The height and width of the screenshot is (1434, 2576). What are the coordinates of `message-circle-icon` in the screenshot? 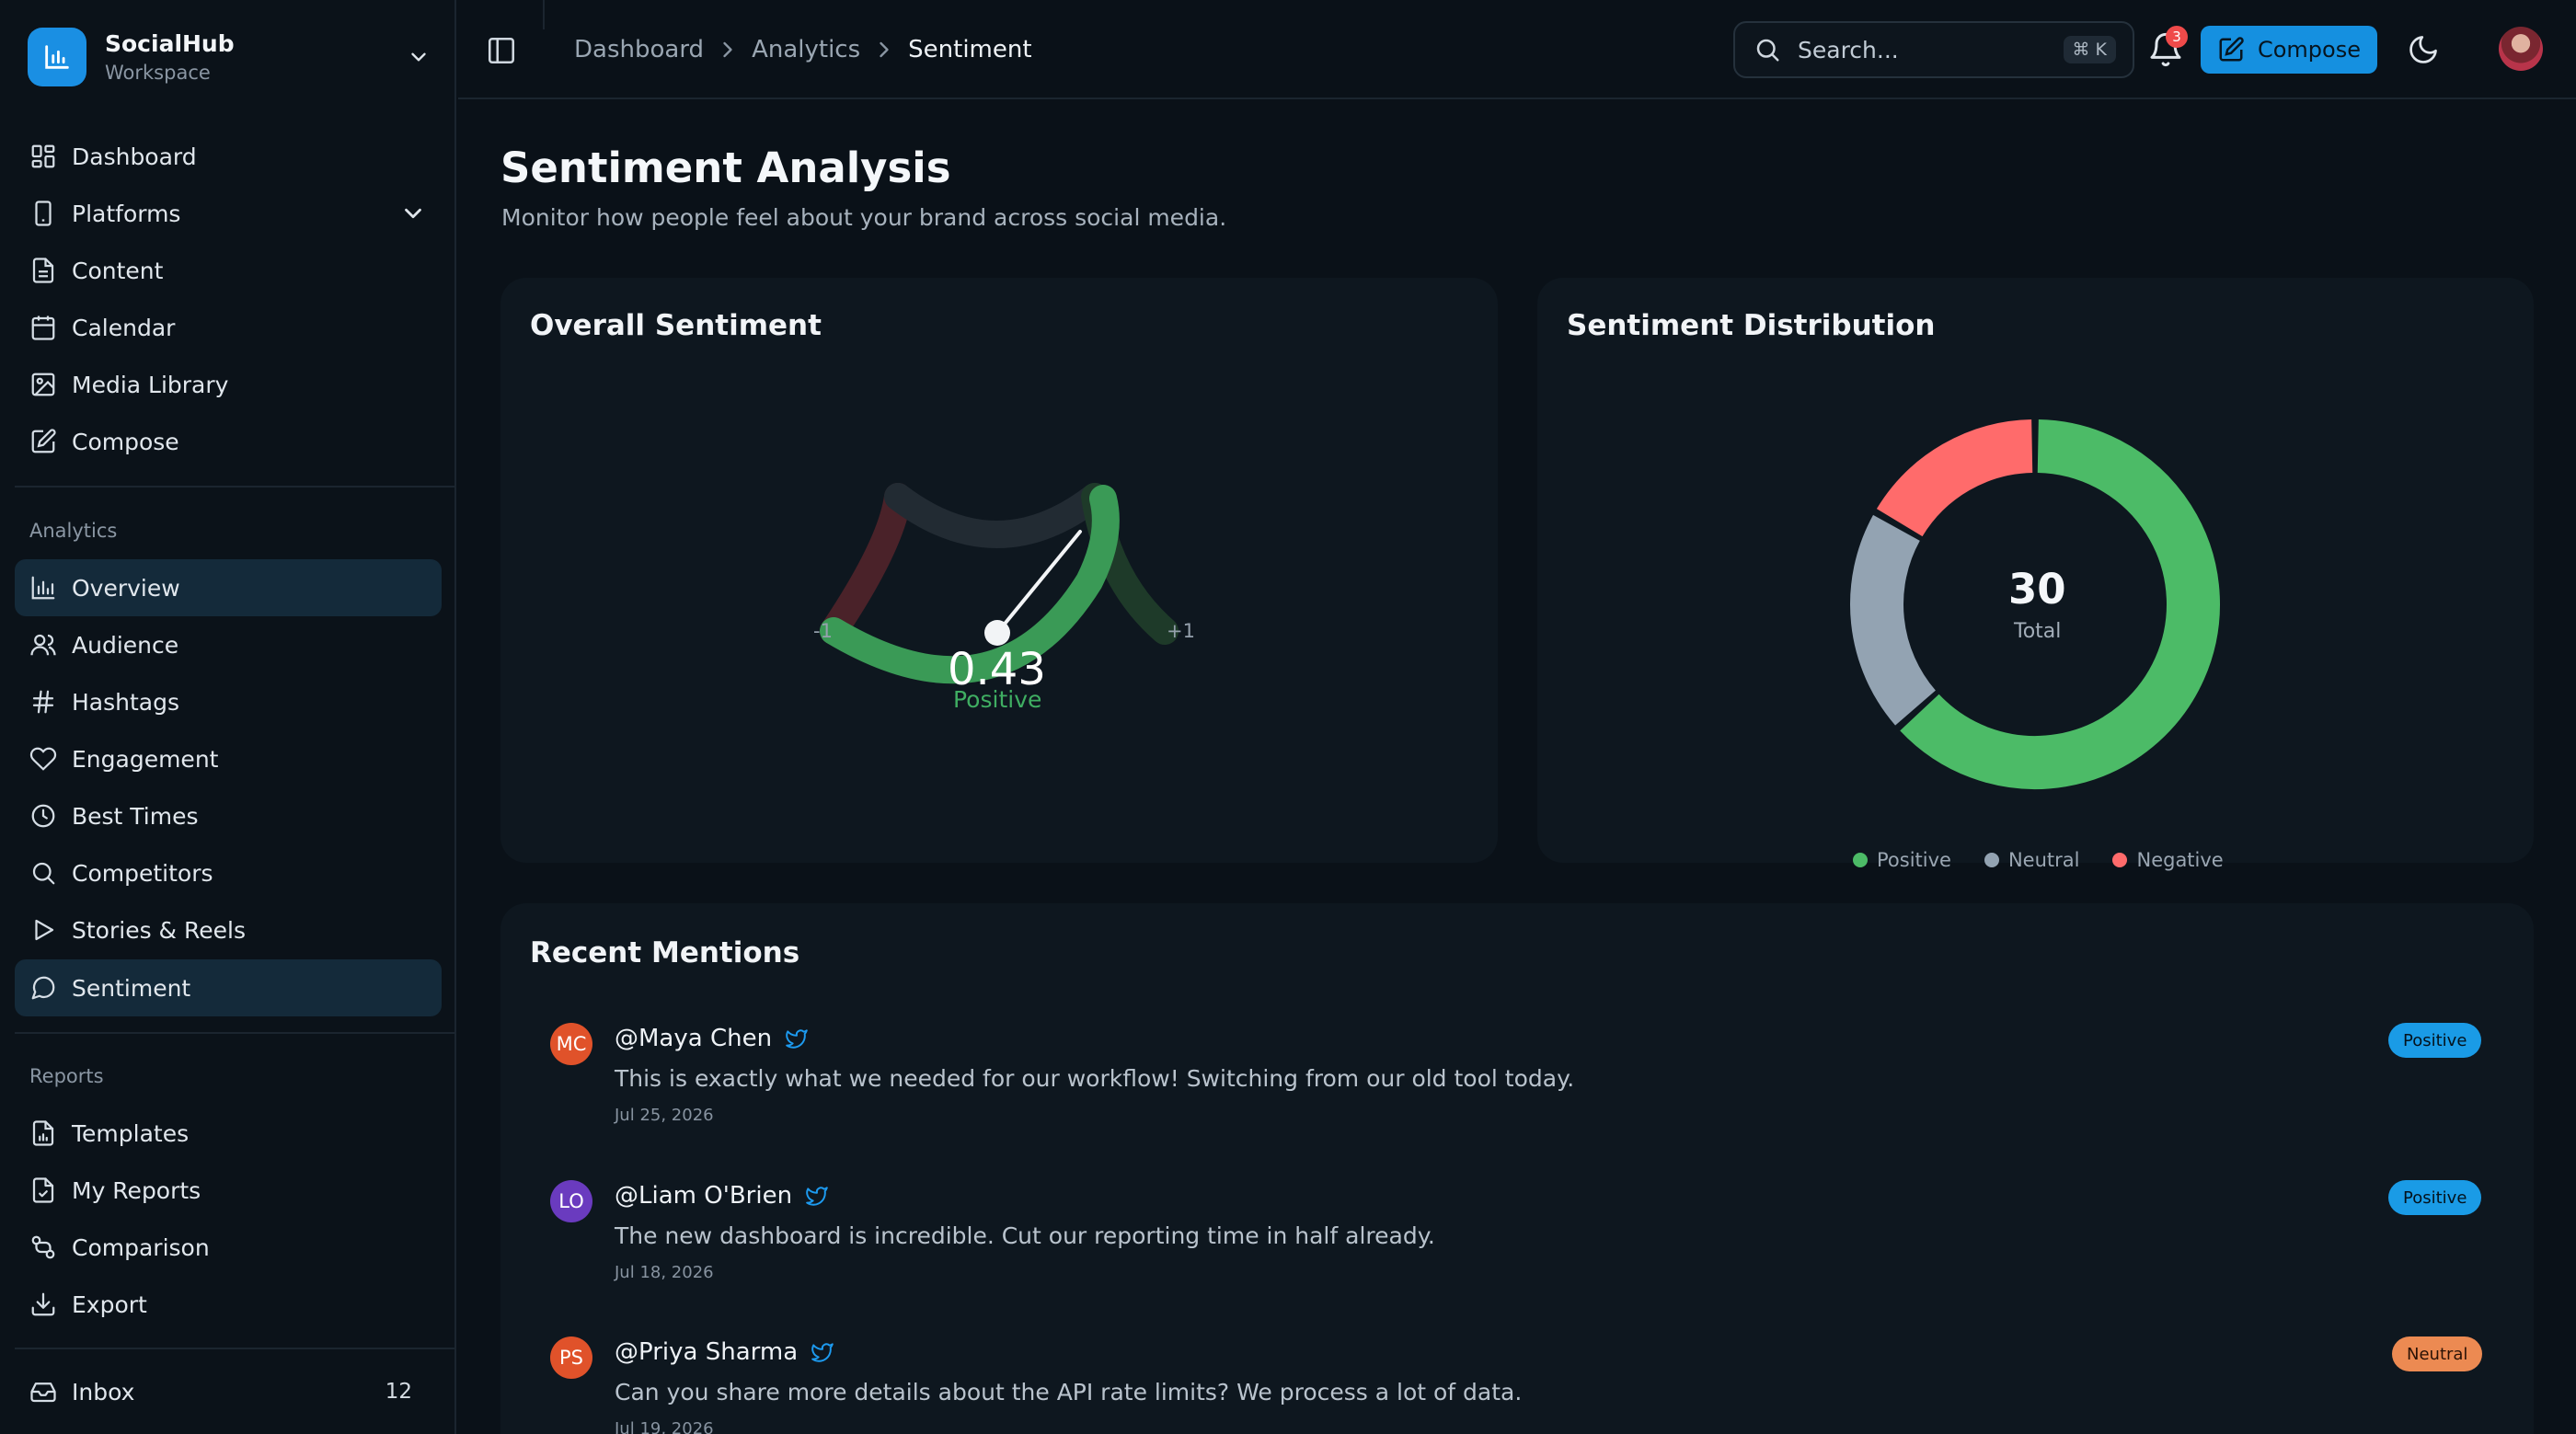 It's located at (43, 988).